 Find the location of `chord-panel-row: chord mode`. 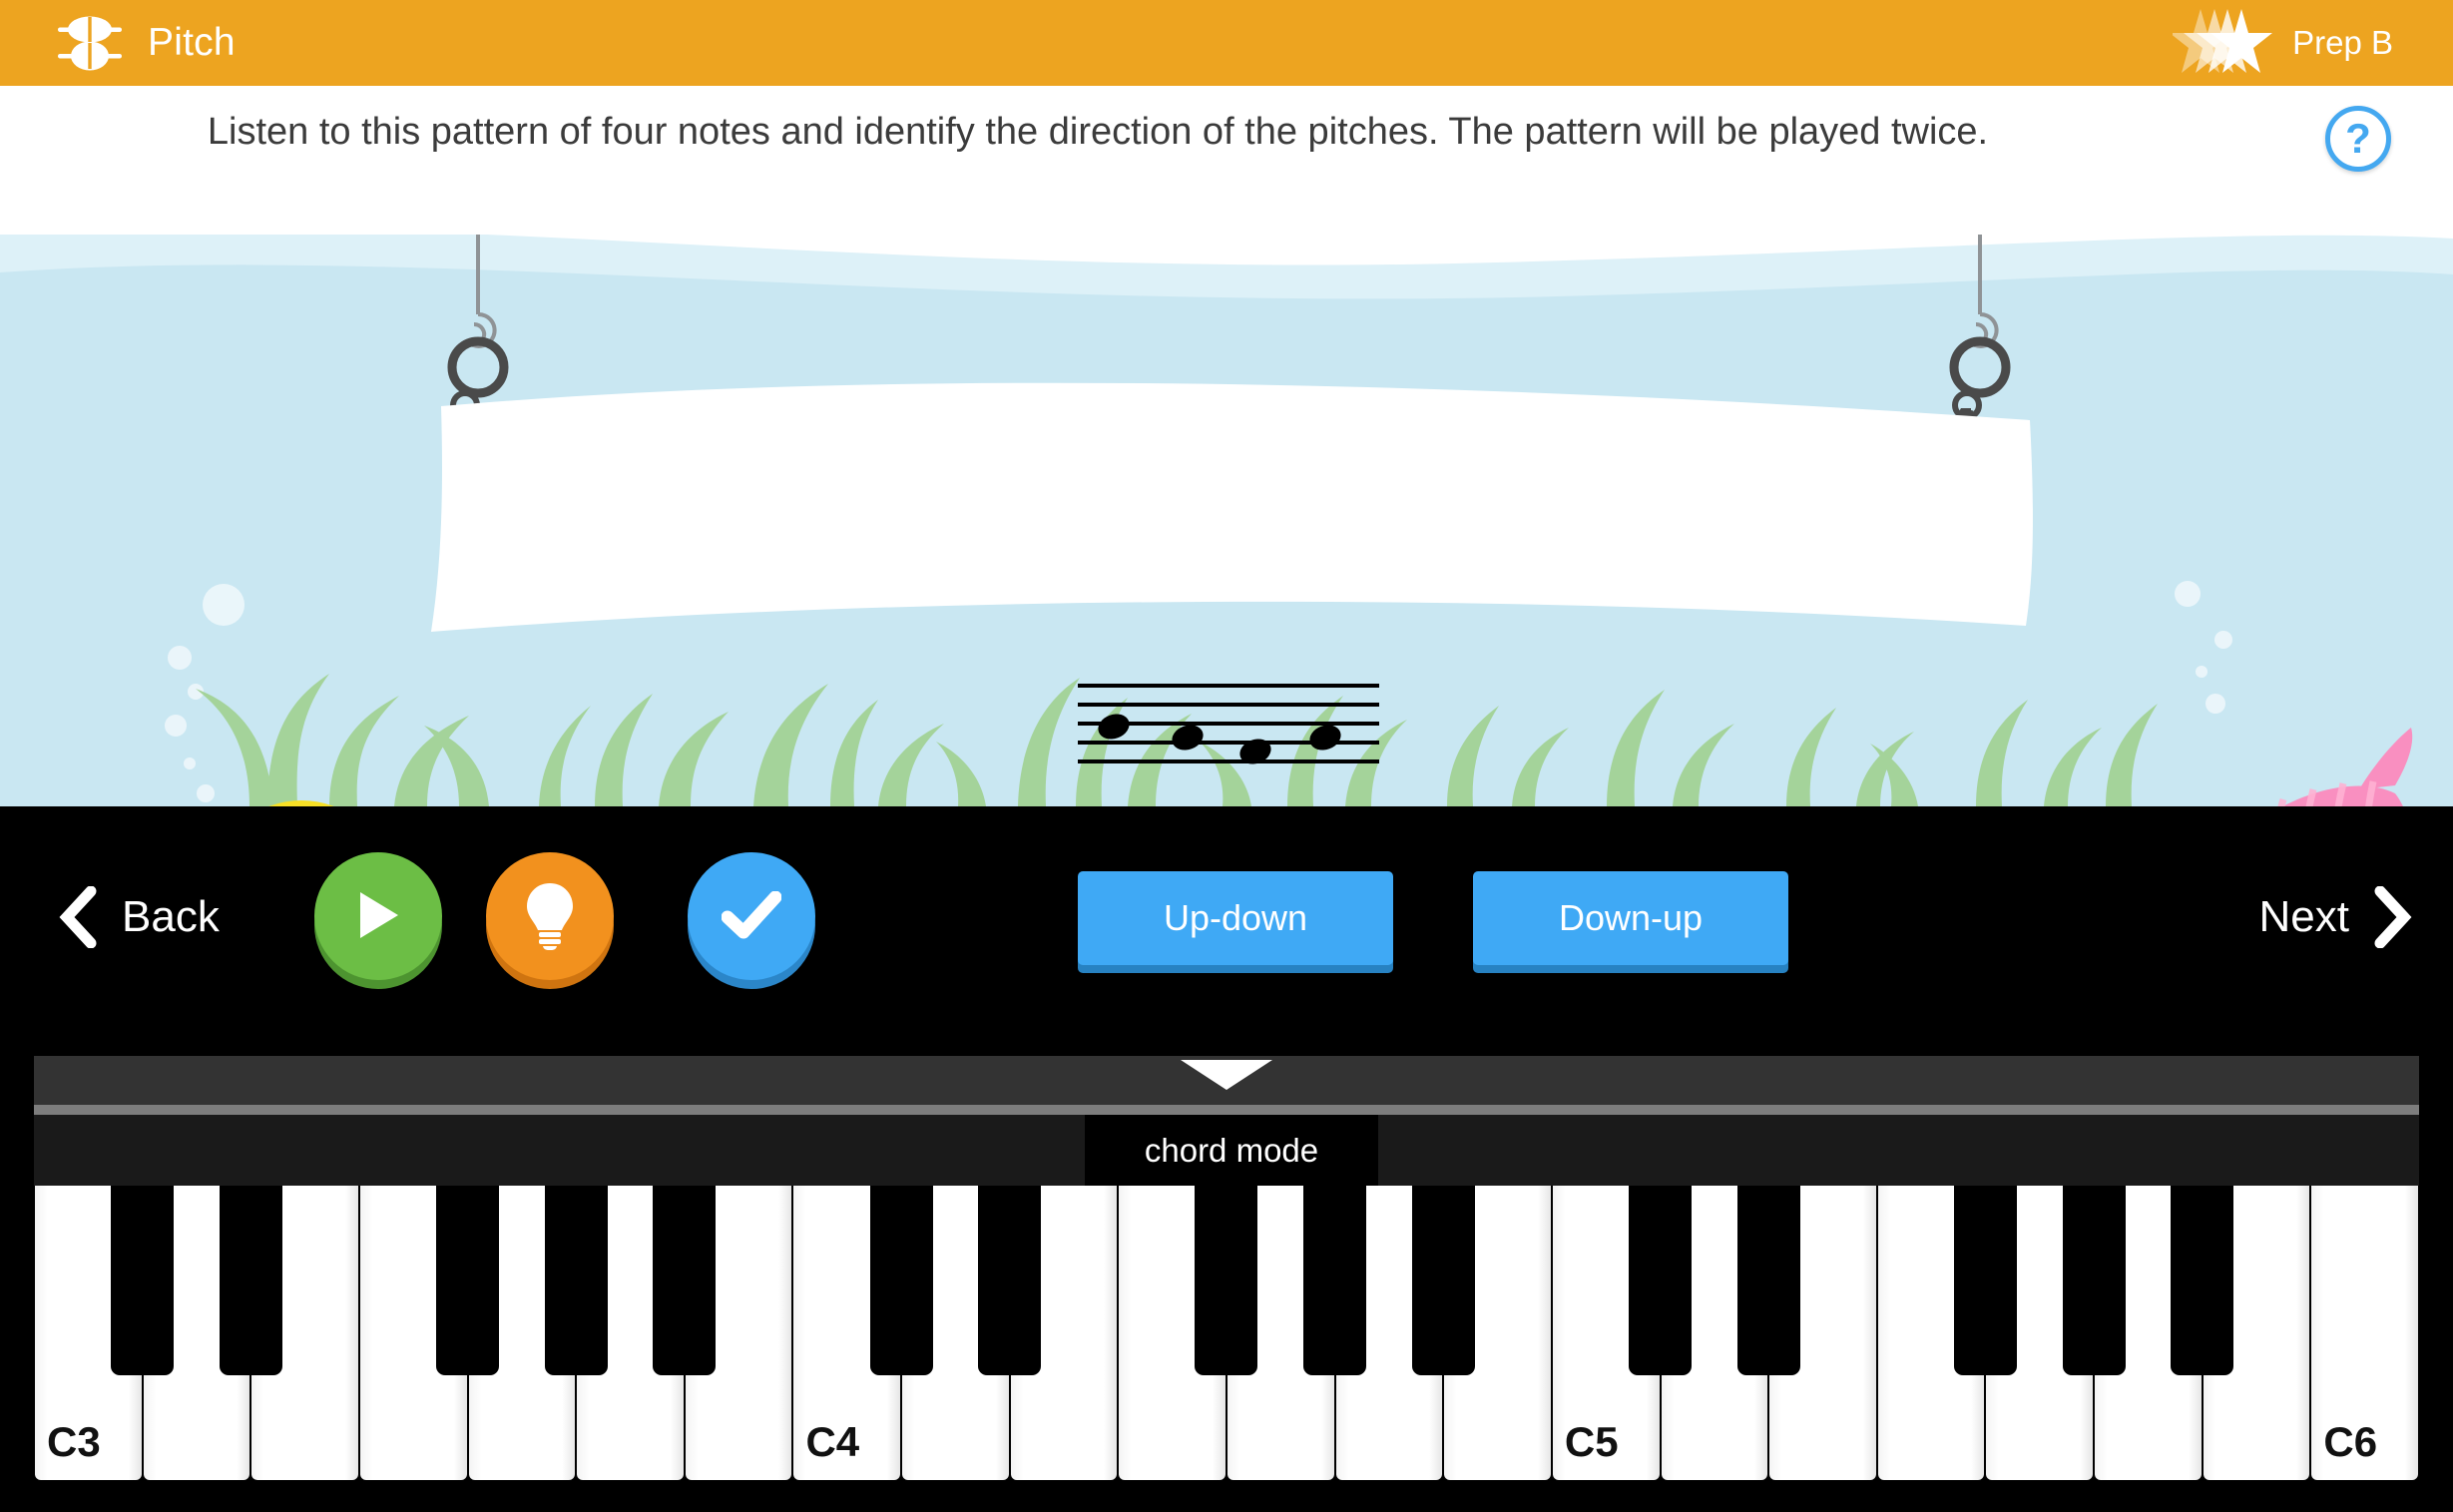

chord-panel-row: chord mode is located at coordinates (1226, 1150).